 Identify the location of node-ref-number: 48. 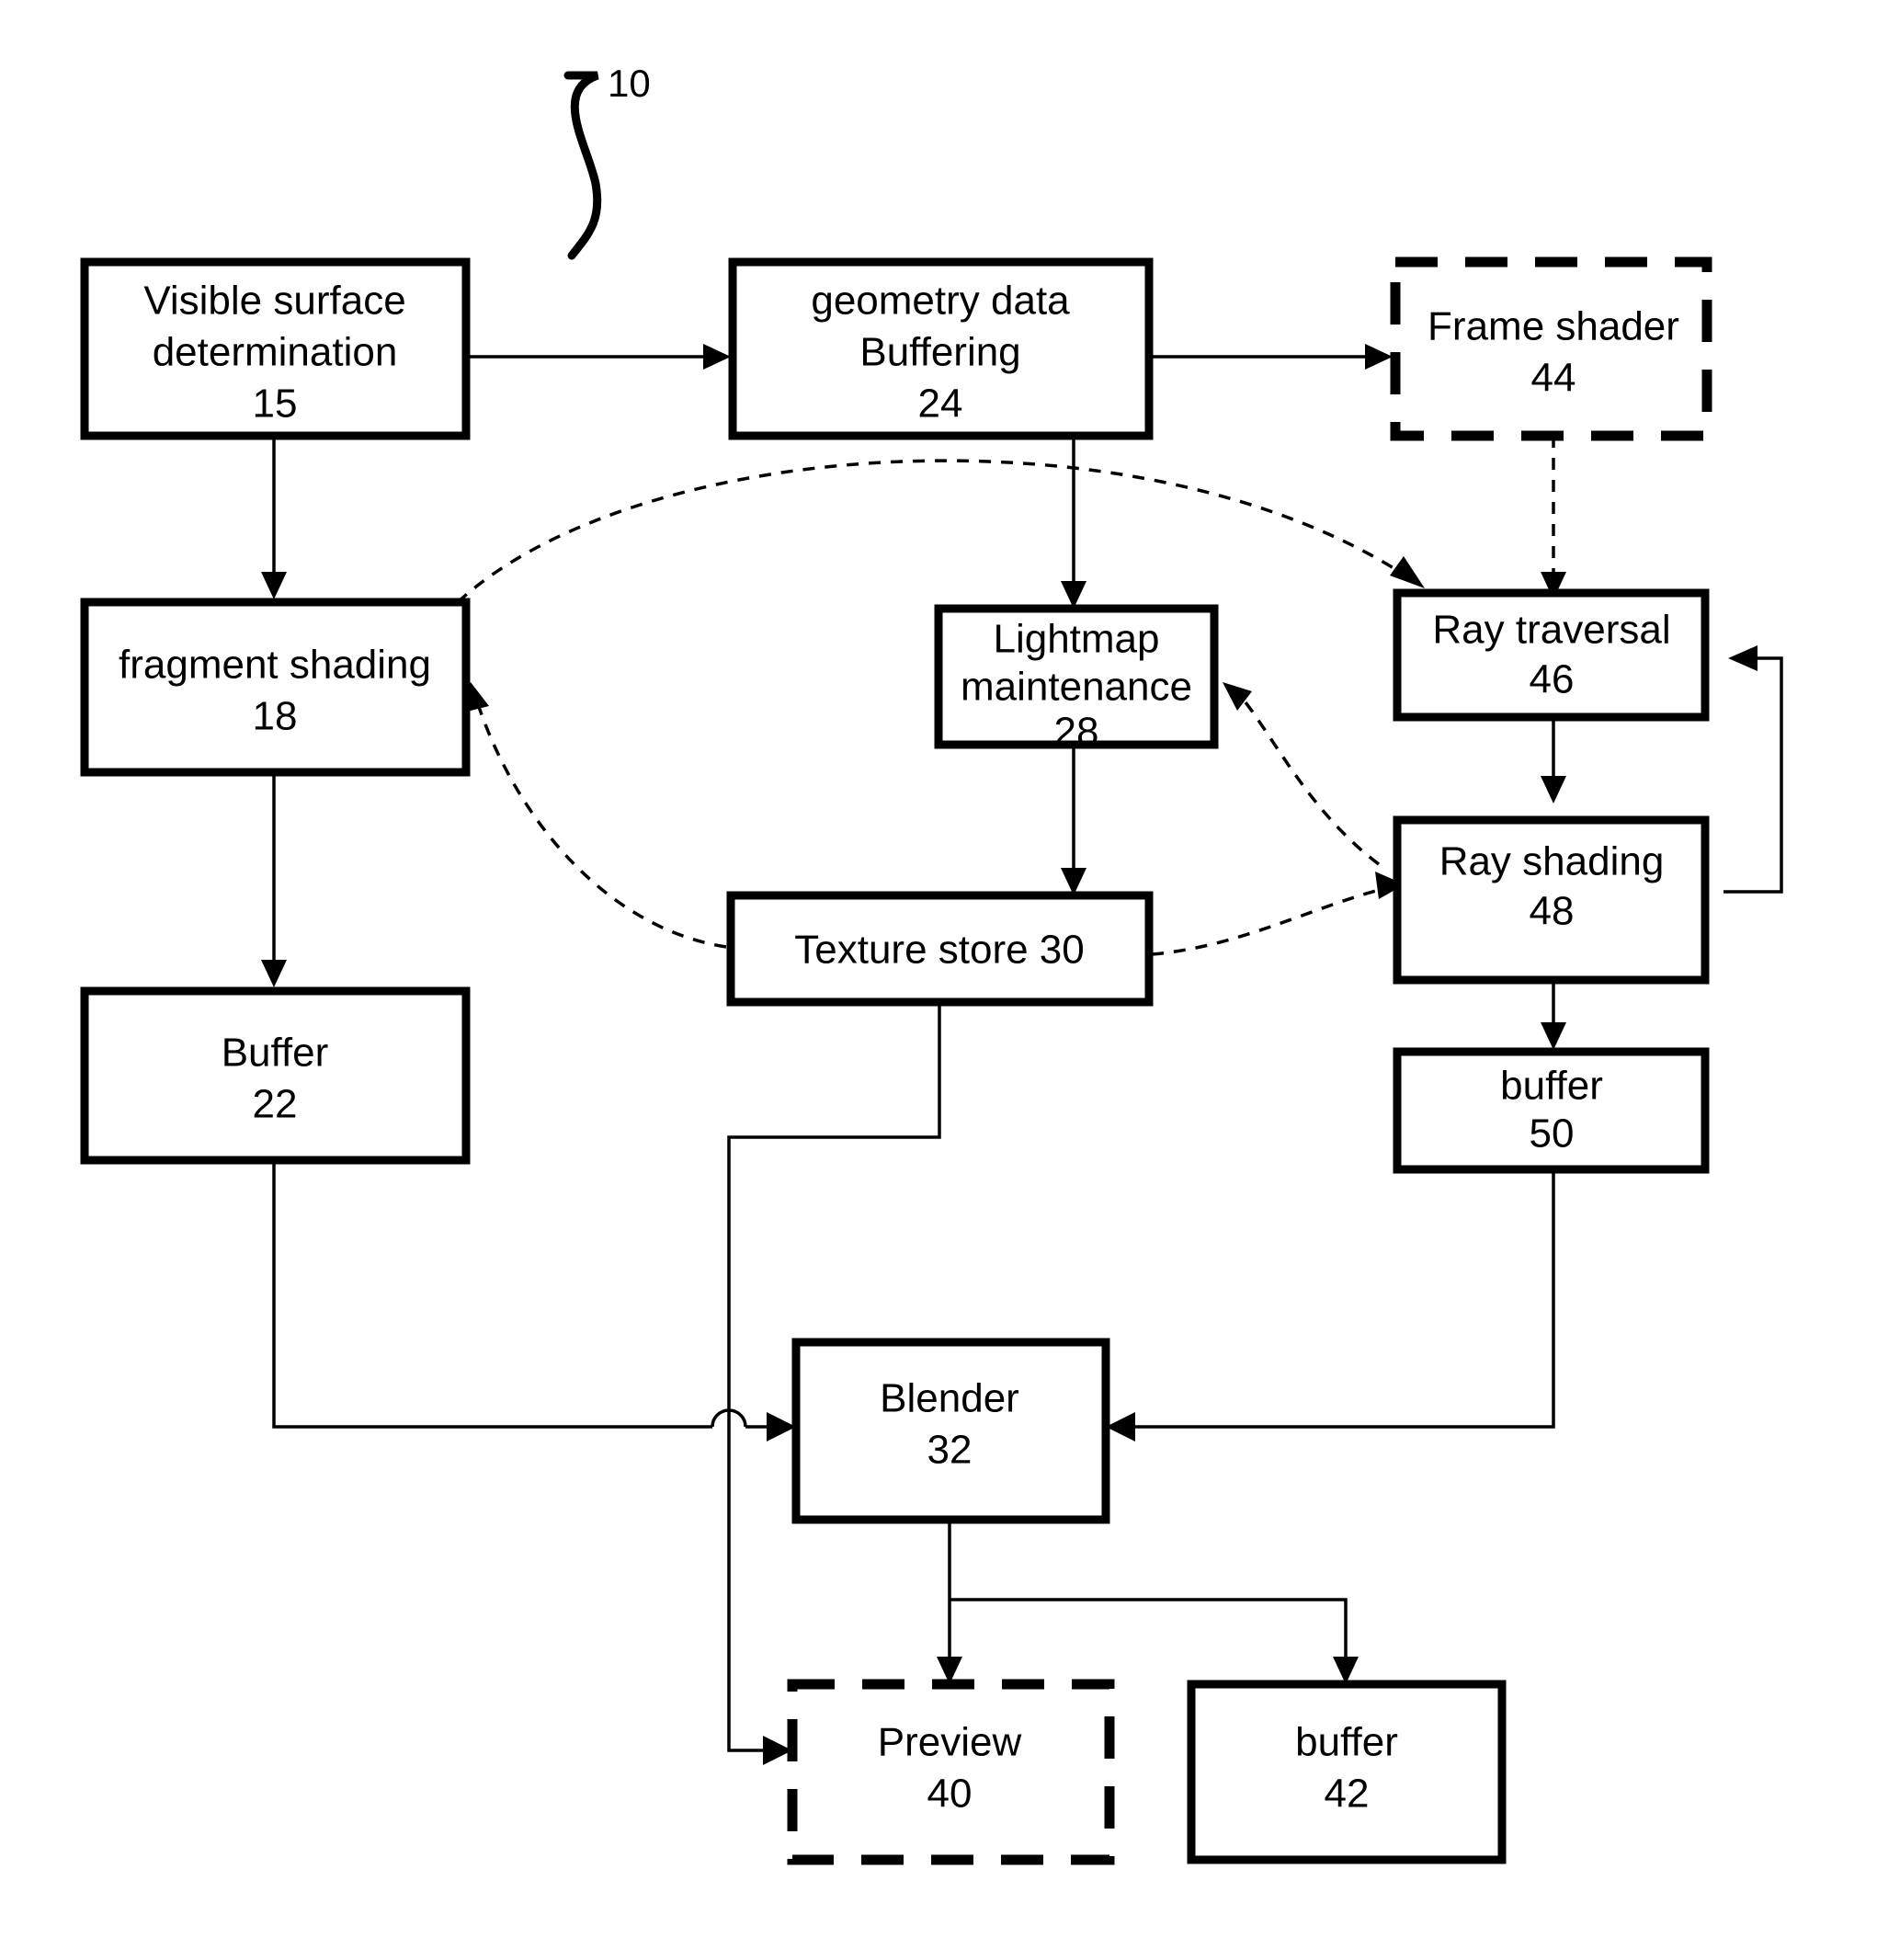
(1553, 911).